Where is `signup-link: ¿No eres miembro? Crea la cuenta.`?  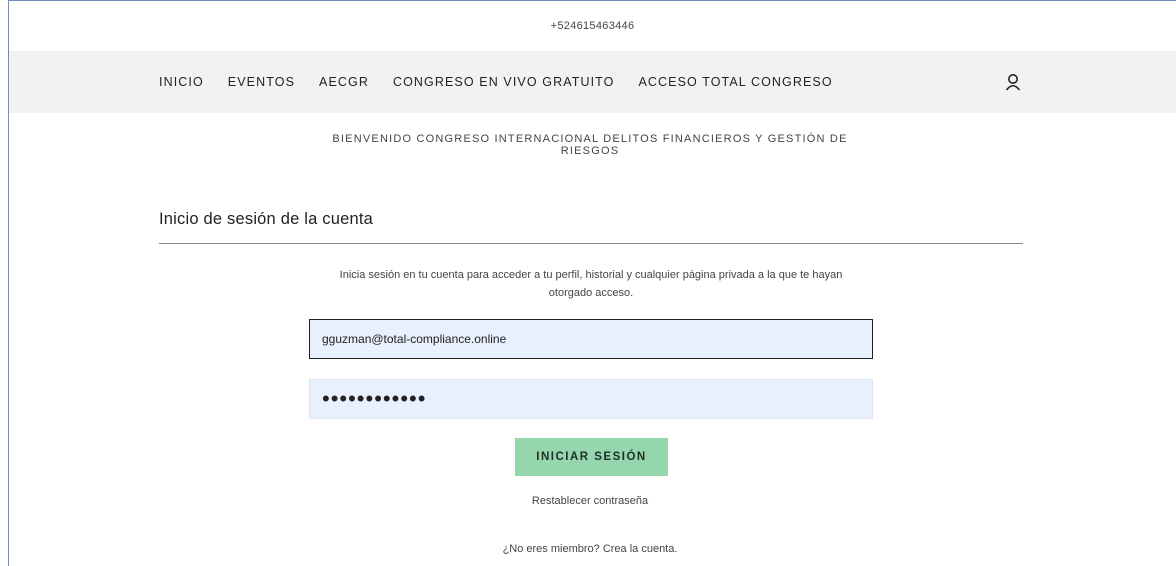
signup-link: ¿No eres miembro? Crea la cuenta. is located at coordinates (590, 549).